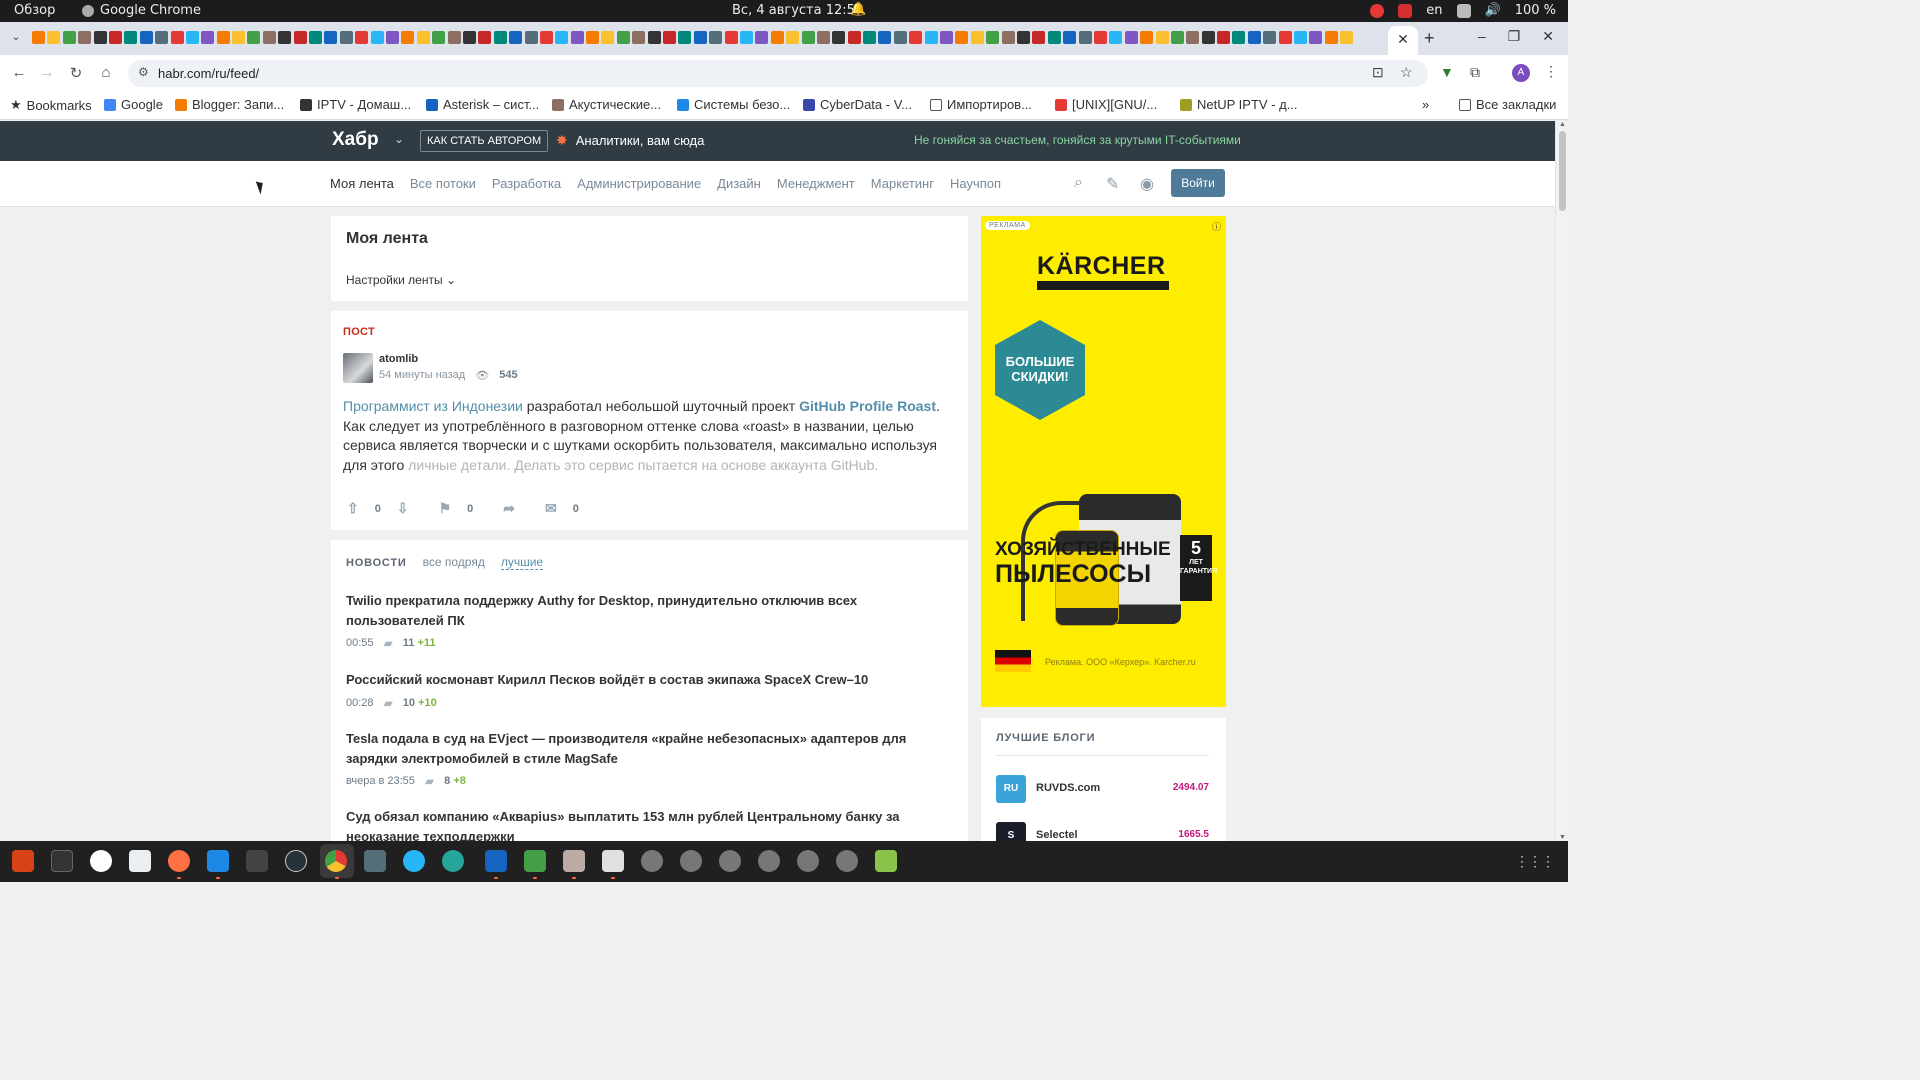 This screenshot has height=1080, width=1920. Describe the element at coordinates (143, 72) in the screenshot. I see `site-info-icon: ⚙` at that location.